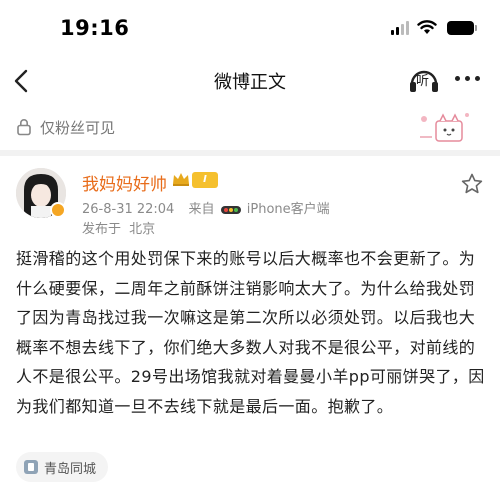 The width and height of the screenshot is (500, 498). What do you see at coordinates (142, 229) in the screenshot?
I see `location-name: 北京` at bounding box center [142, 229].